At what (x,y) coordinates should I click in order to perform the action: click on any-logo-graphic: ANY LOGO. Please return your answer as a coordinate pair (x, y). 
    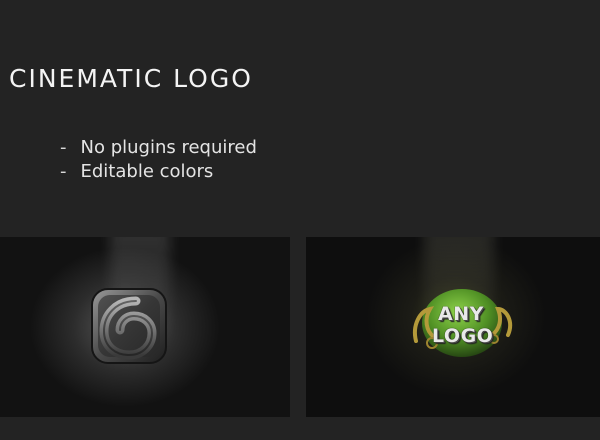
    Looking at the image, I should click on (462, 326).